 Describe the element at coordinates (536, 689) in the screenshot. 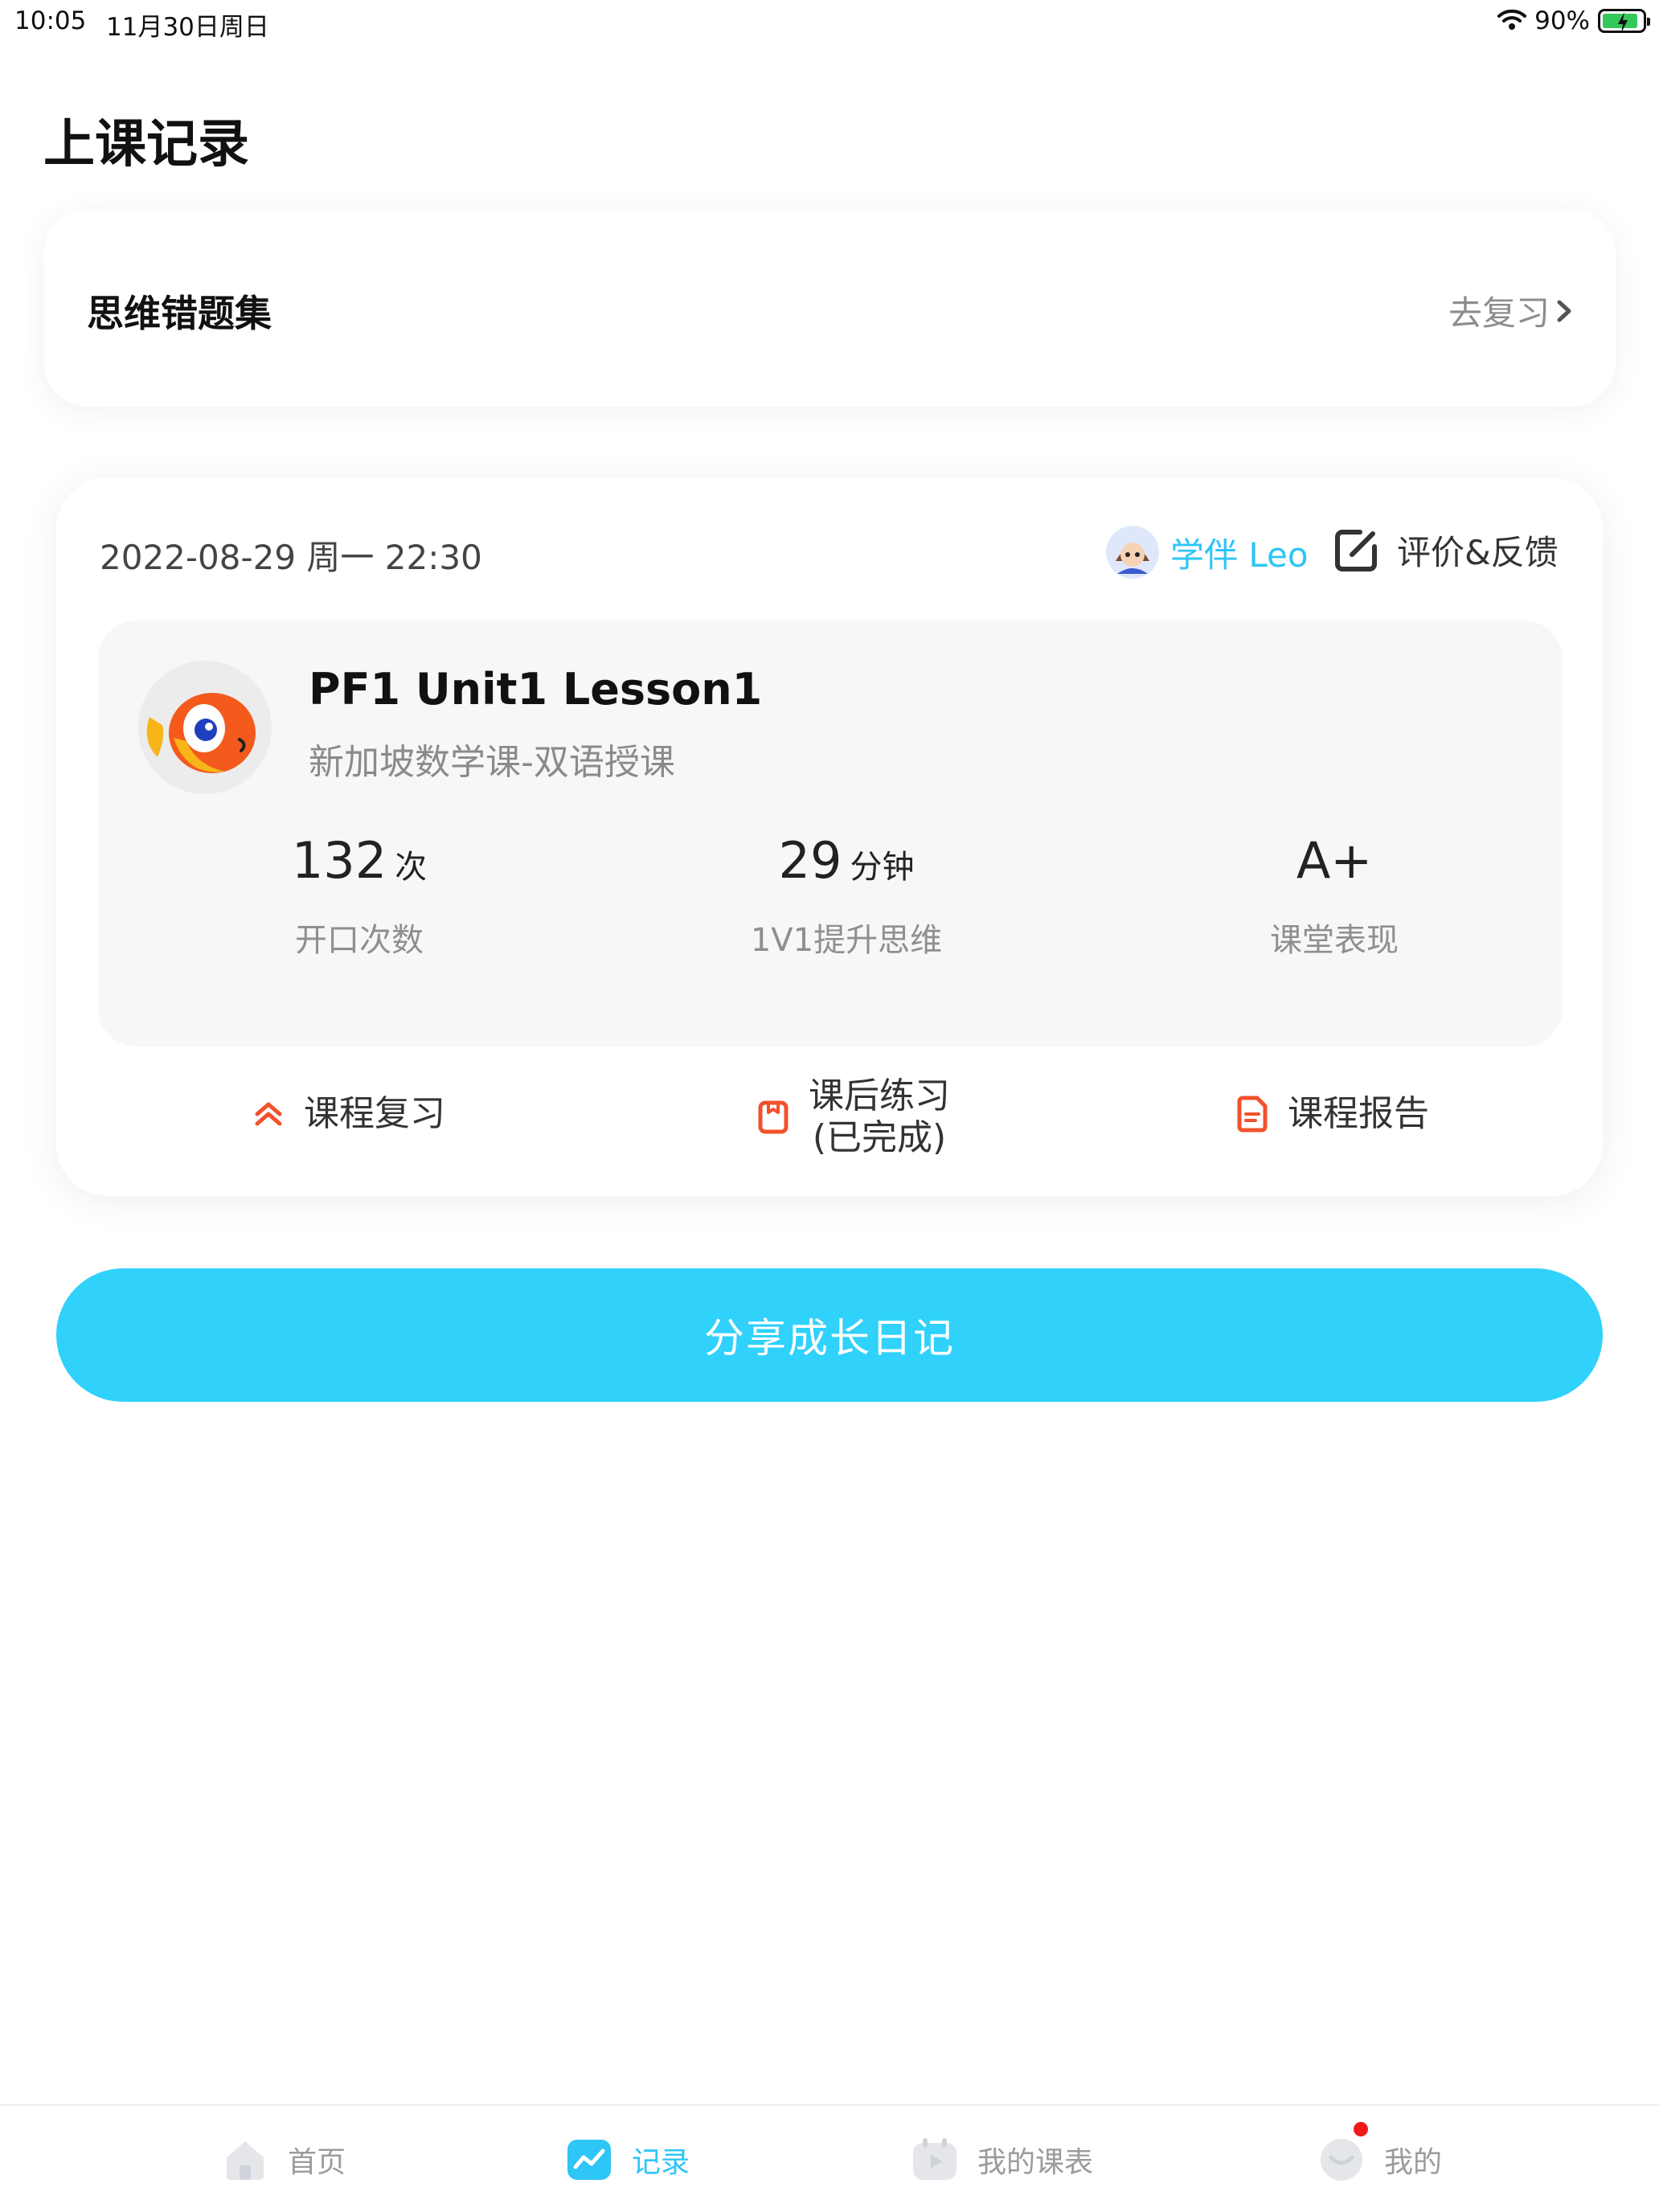

I see `lesson-title: PF1 Unit1 Lesson1` at that location.